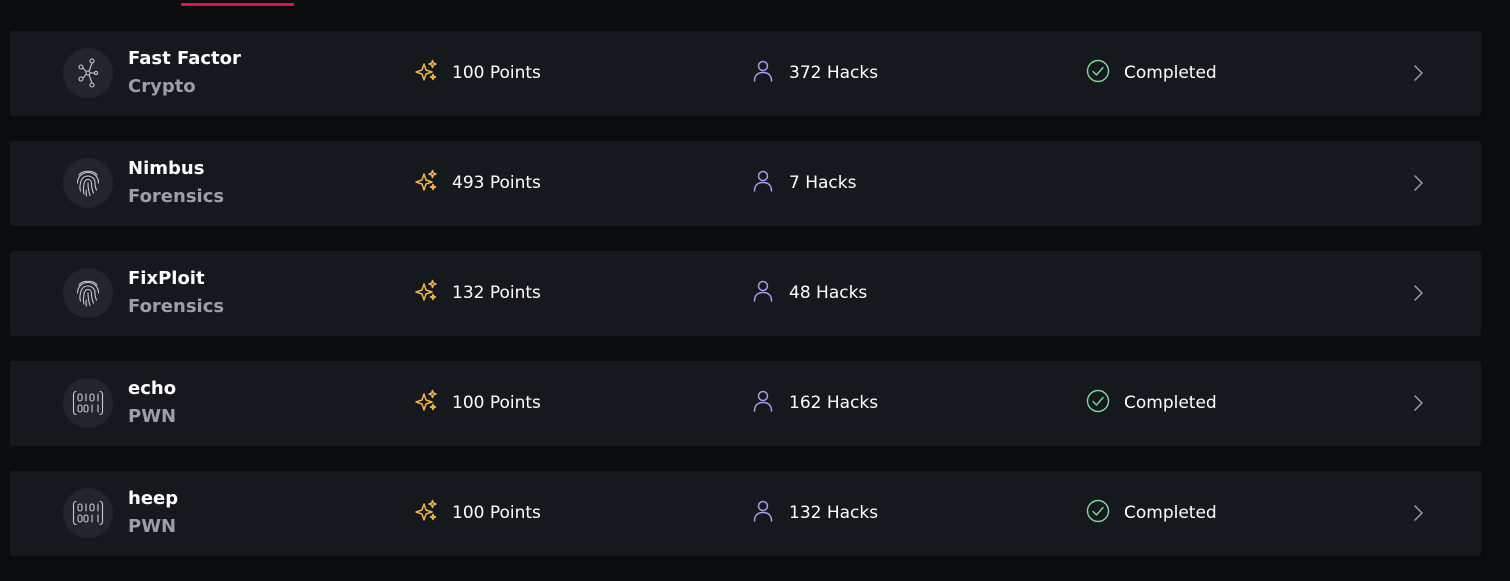 The height and width of the screenshot is (581, 1510). I want to click on hacks-stat: 7 Hacks, so click(803, 183).